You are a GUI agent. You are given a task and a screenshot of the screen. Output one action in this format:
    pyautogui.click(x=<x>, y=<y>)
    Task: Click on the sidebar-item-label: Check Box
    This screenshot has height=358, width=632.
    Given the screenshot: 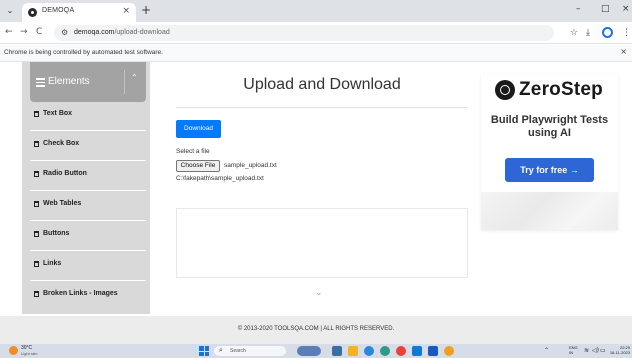 What is the action you would take?
    pyautogui.click(x=61, y=143)
    